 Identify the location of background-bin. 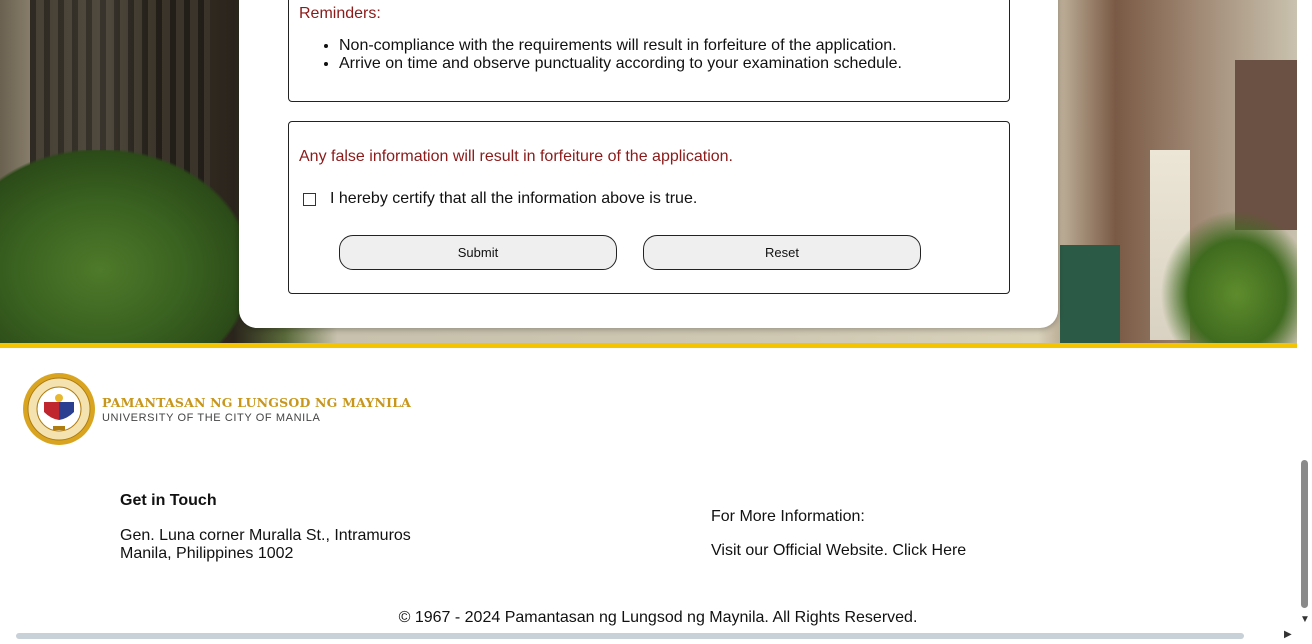
(1090, 294).